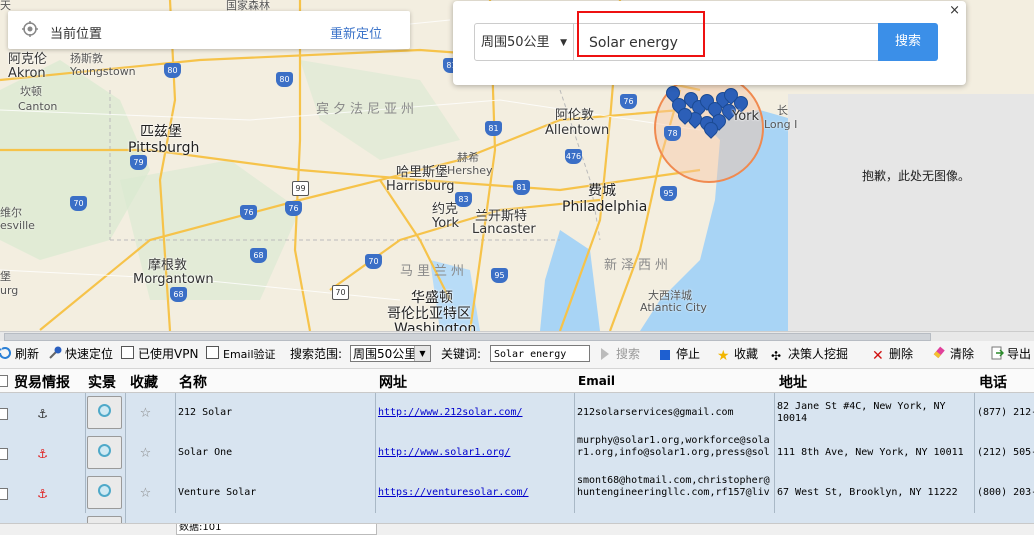 This screenshot has width=1034, height=535. Describe the element at coordinates (445, 209) in the screenshot. I see `map-label-york-cn: 约克` at that location.